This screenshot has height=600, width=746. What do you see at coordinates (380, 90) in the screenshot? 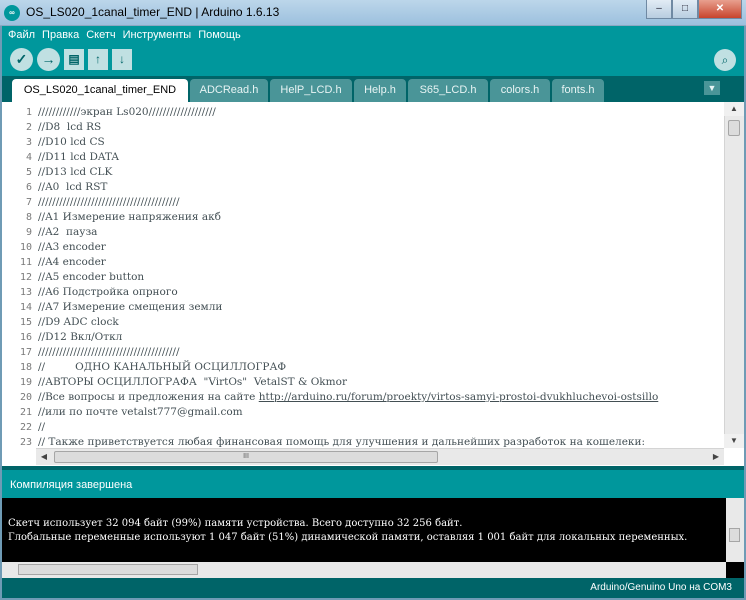
I see `tab-help: Help.h` at bounding box center [380, 90].